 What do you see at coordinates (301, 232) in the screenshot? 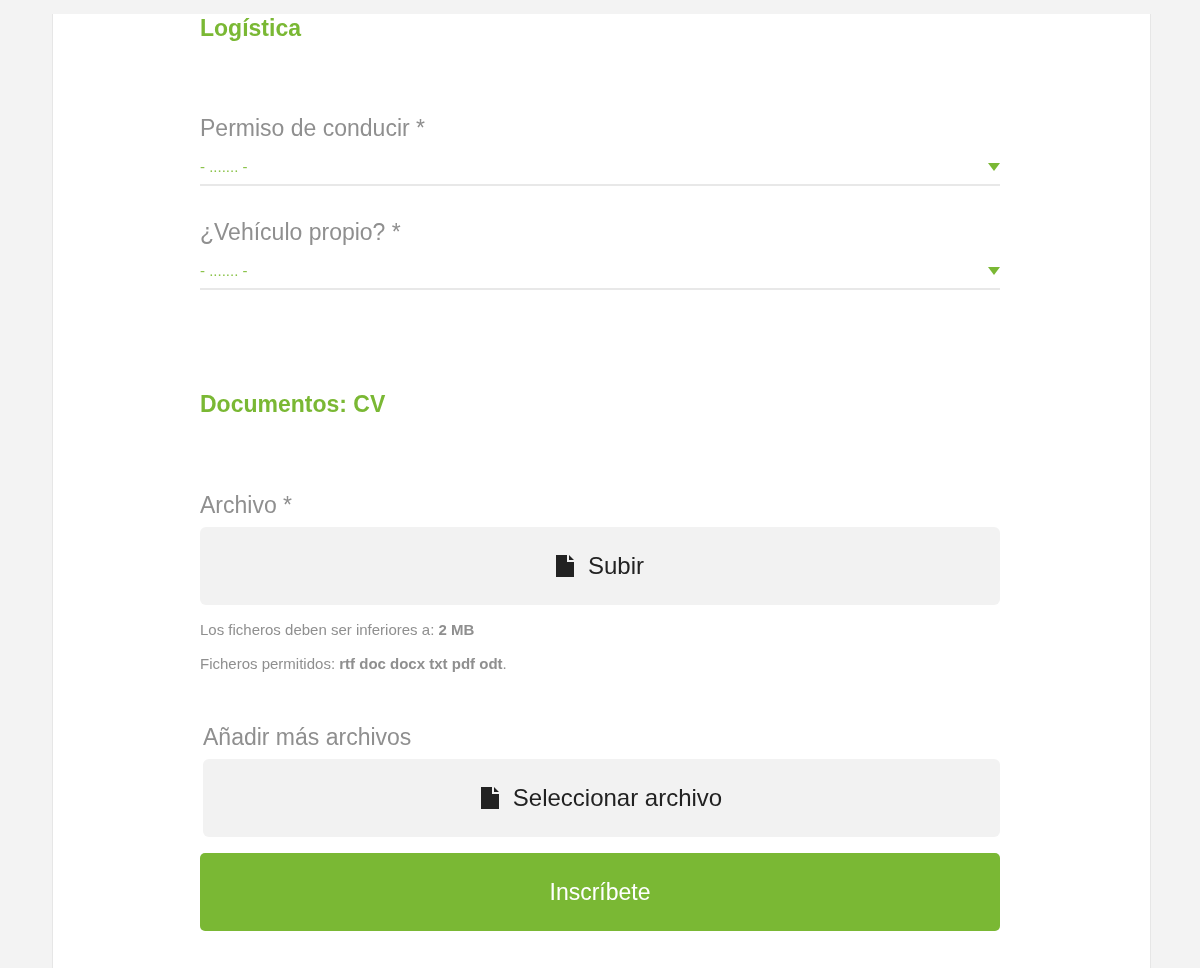
I see `field-label: ¿Vehículo propio? *` at bounding box center [301, 232].